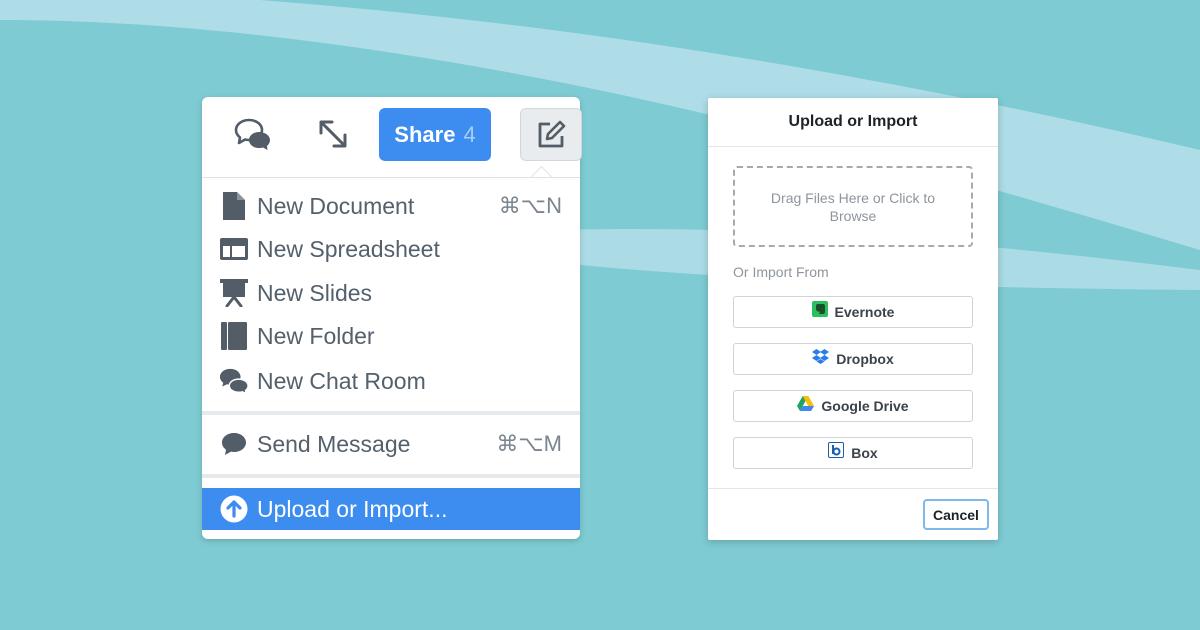  Describe the element at coordinates (530, 205) in the screenshot. I see `menu-item-shortcut: ⌘⌥N` at that location.